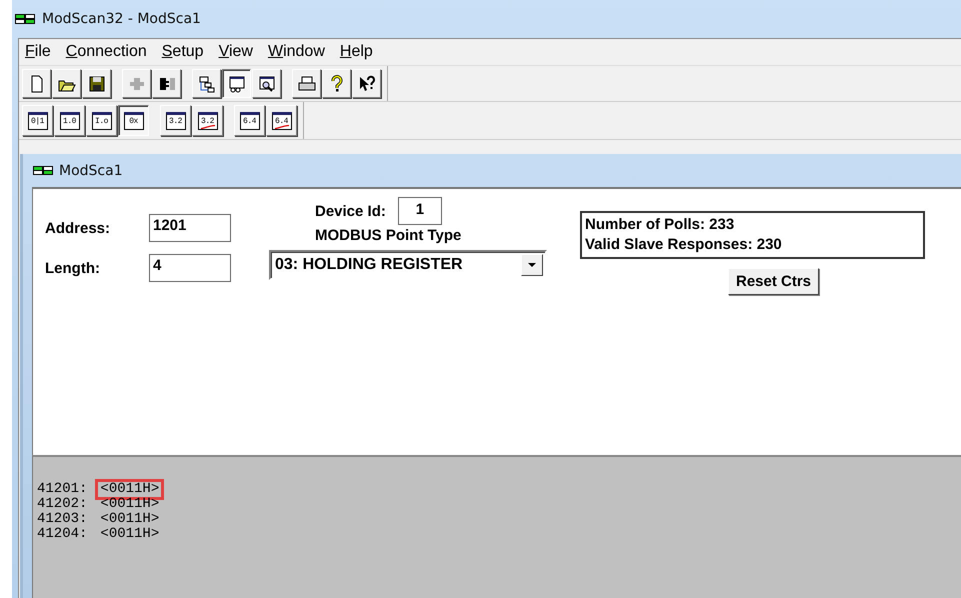  What do you see at coordinates (774, 281) in the screenshot?
I see `reset-counters-button: Reset Ctrs` at bounding box center [774, 281].